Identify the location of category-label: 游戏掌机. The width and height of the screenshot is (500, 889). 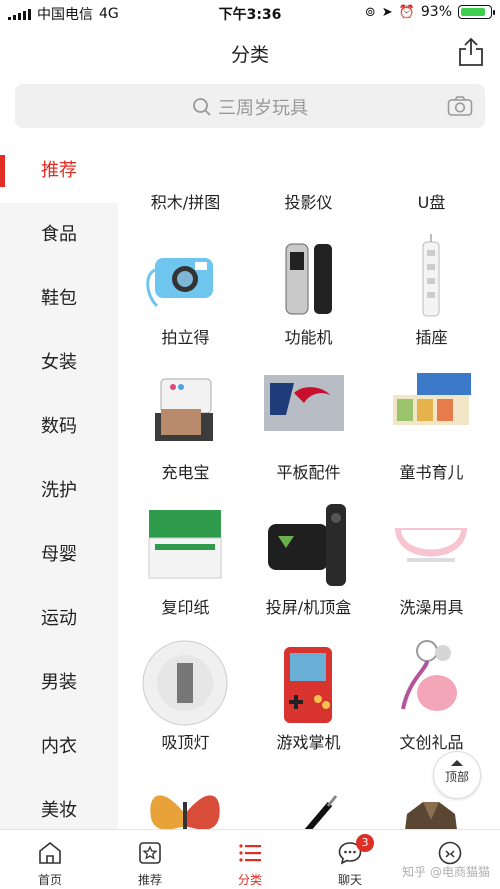
(308, 742).